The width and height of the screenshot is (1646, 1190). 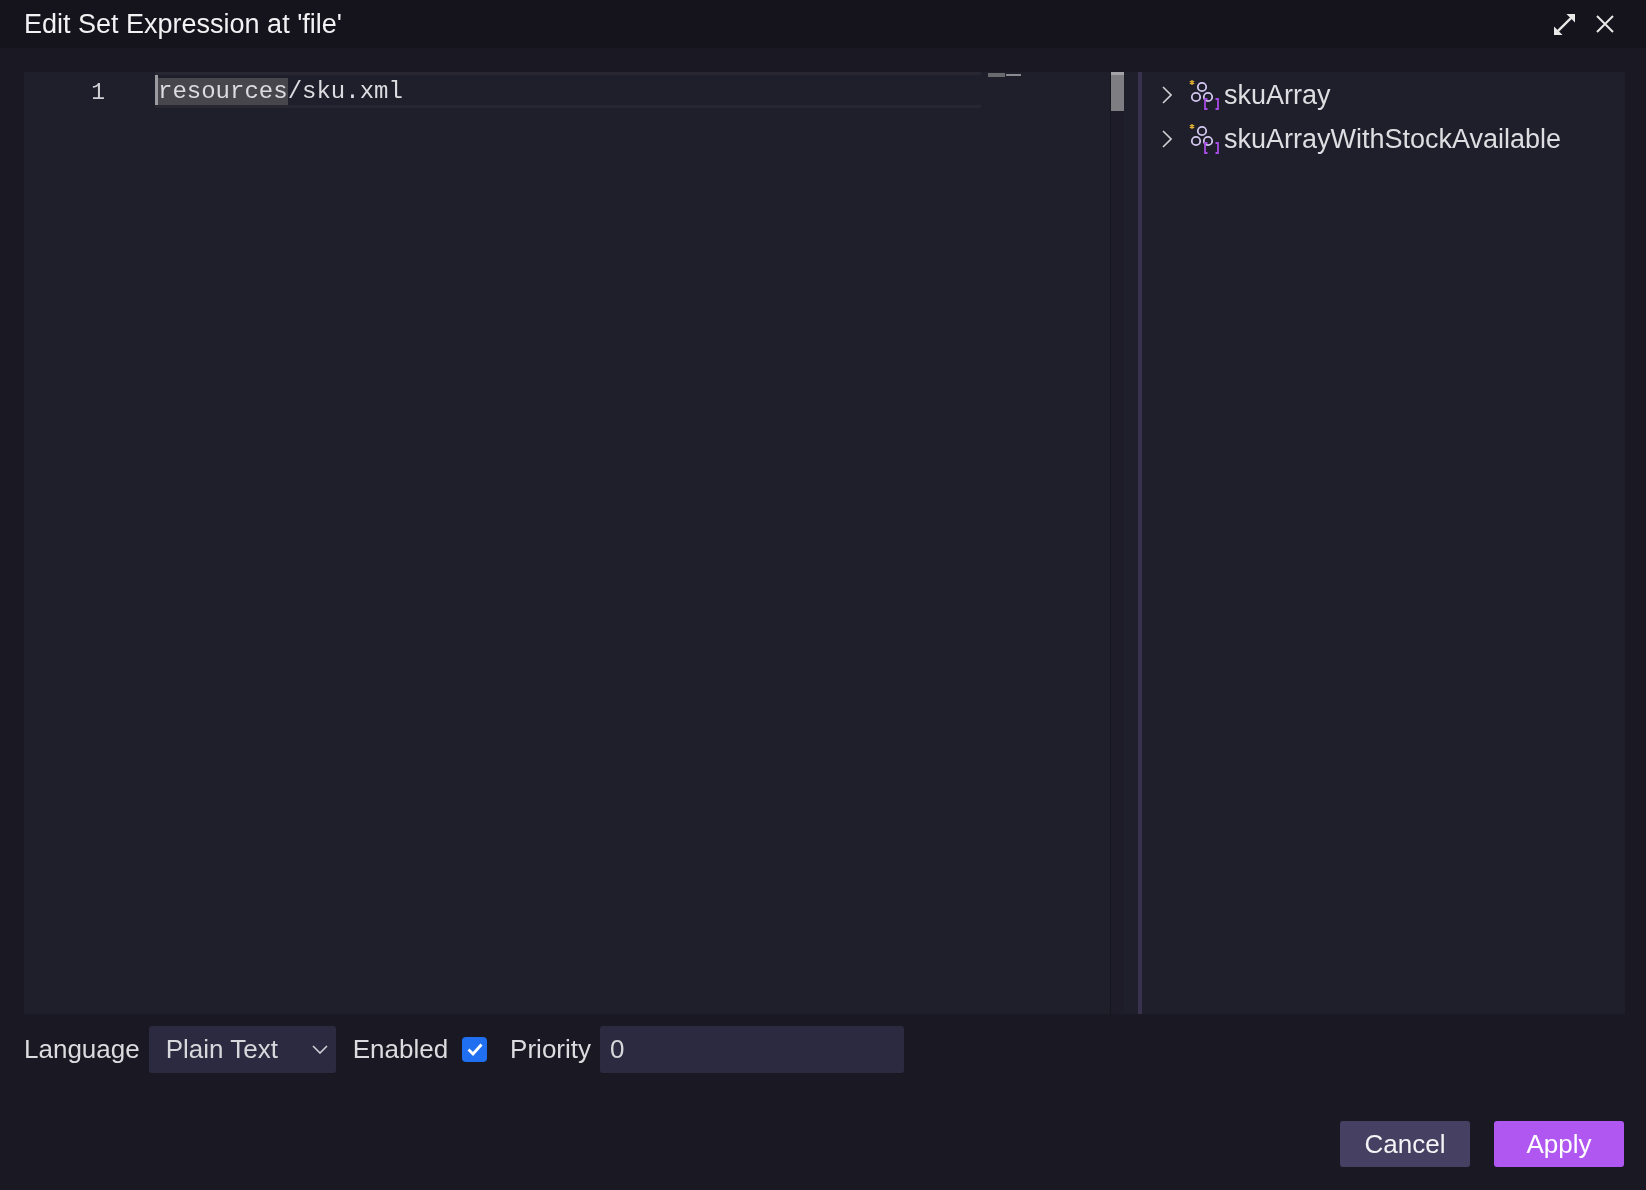 I want to click on line-number: 1, so click(x=98, y=93).